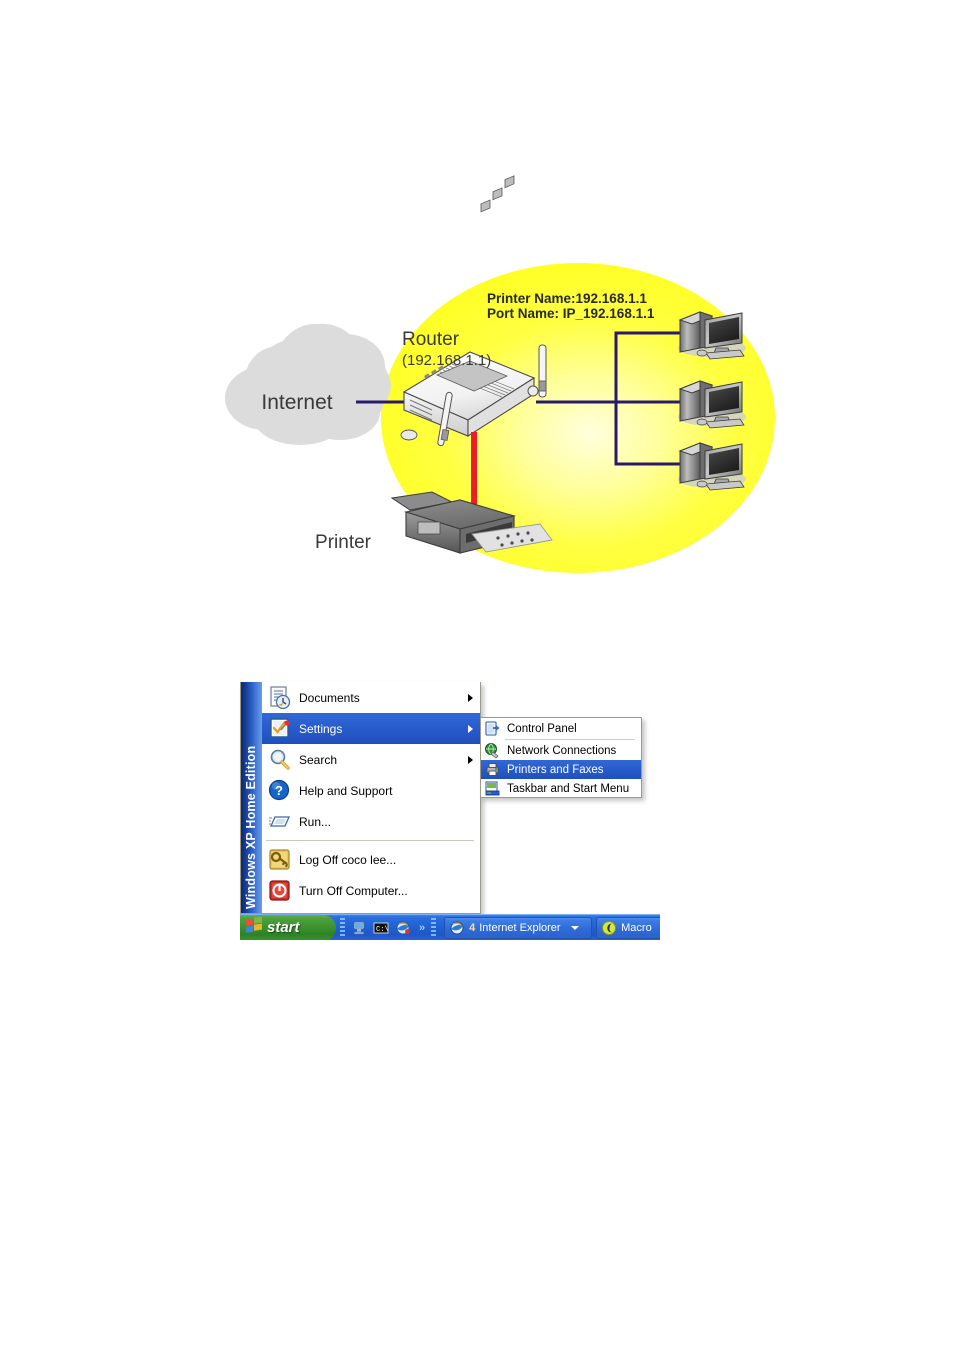 This screenshot has width=954, height=1351. What do you see at coordinates (472, 927) in the screenshot?
I see `task-window-count: 4` at bounding box center [472, 927].